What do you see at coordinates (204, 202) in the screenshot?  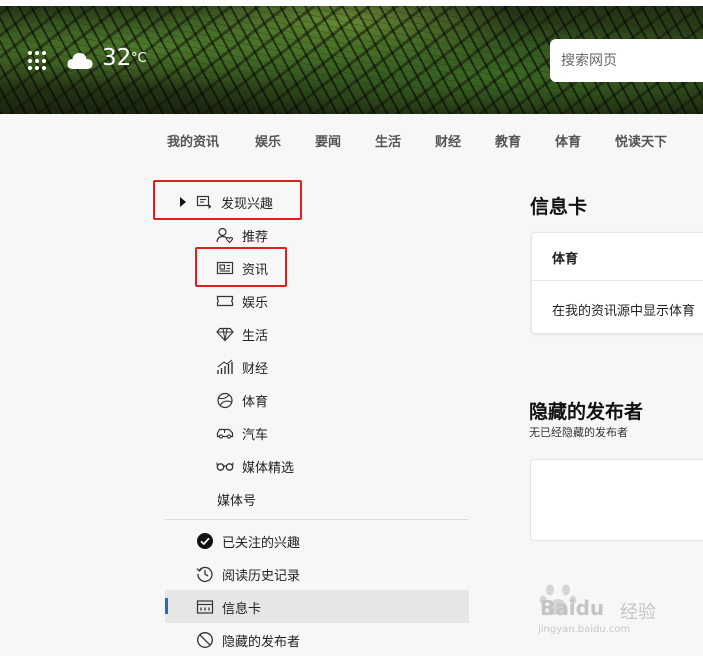 I see `discover-interest-icon` at bounding box center [204, 202].